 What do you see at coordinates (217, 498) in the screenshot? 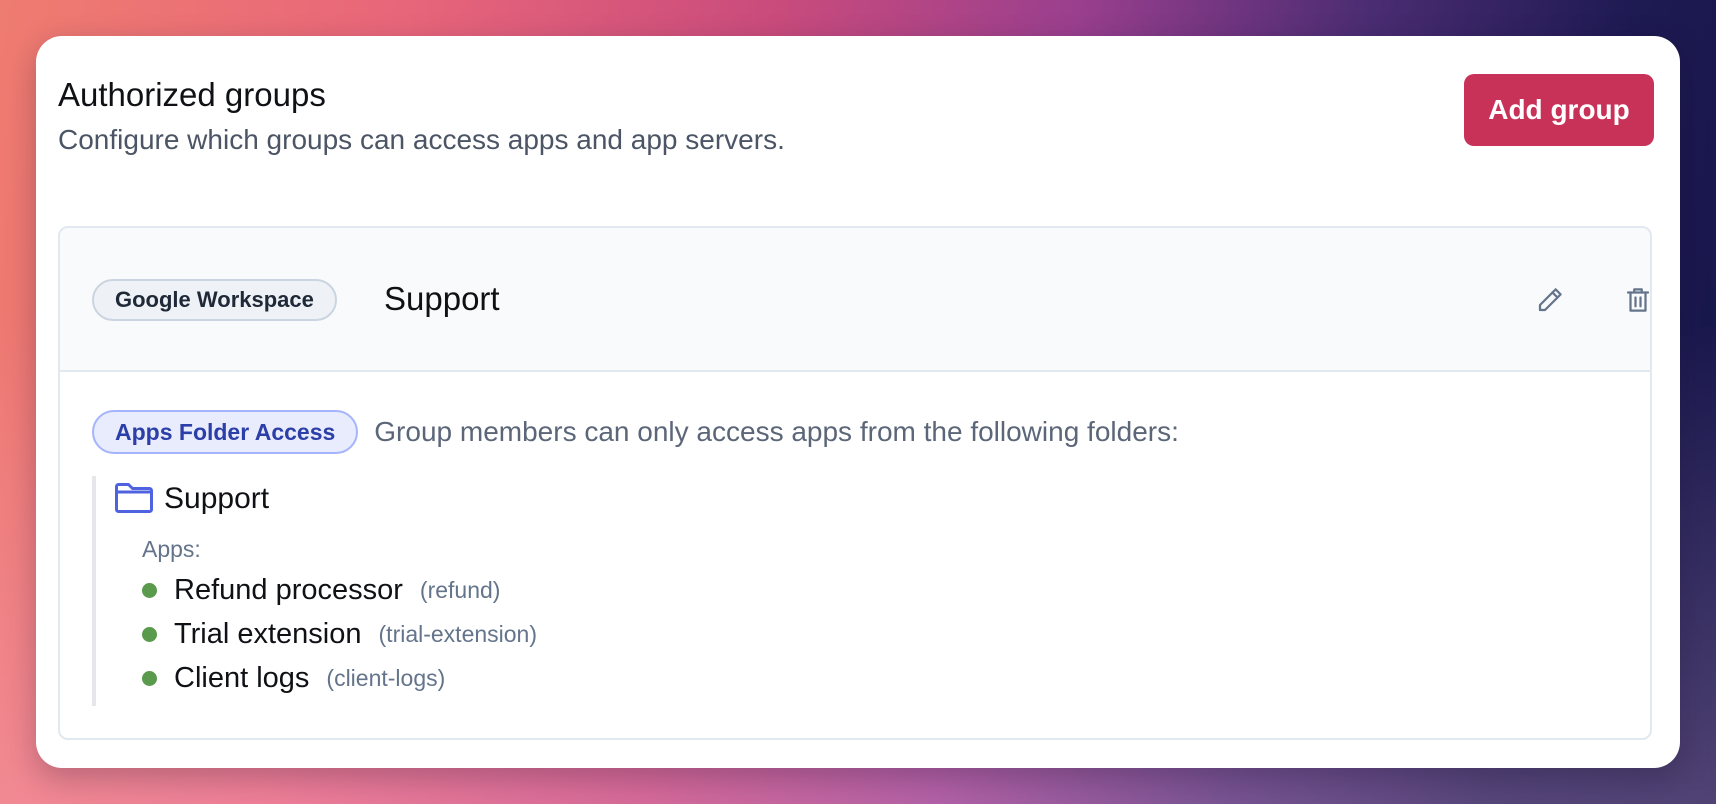
I see `folder-name: Support` at bounding box center [217, 498].